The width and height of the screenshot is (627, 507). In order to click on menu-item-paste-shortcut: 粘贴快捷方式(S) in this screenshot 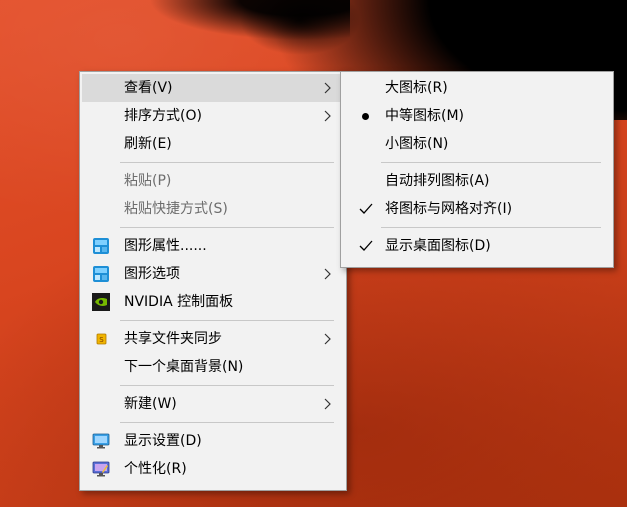, I will do `click(213, 209)`.